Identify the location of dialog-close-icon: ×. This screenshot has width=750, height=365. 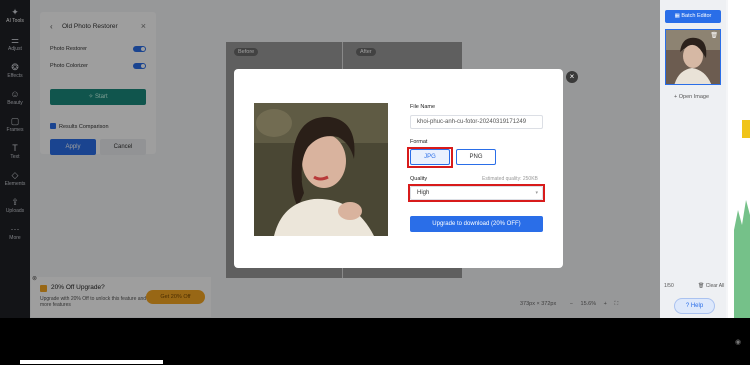
(572, 77).